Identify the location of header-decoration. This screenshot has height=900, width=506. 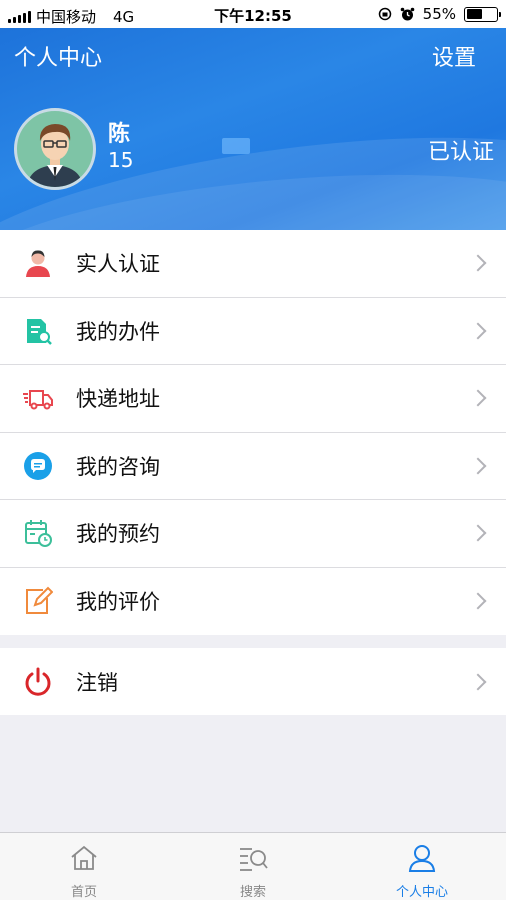
(236, 146).